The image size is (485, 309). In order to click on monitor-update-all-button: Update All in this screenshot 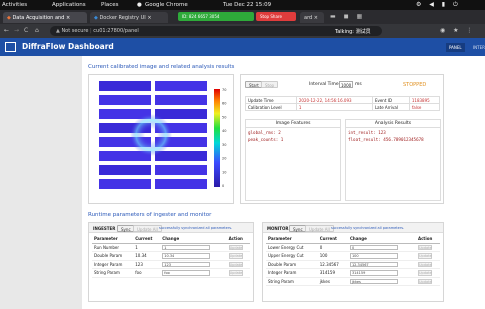, I will do `click(319, 228)`.